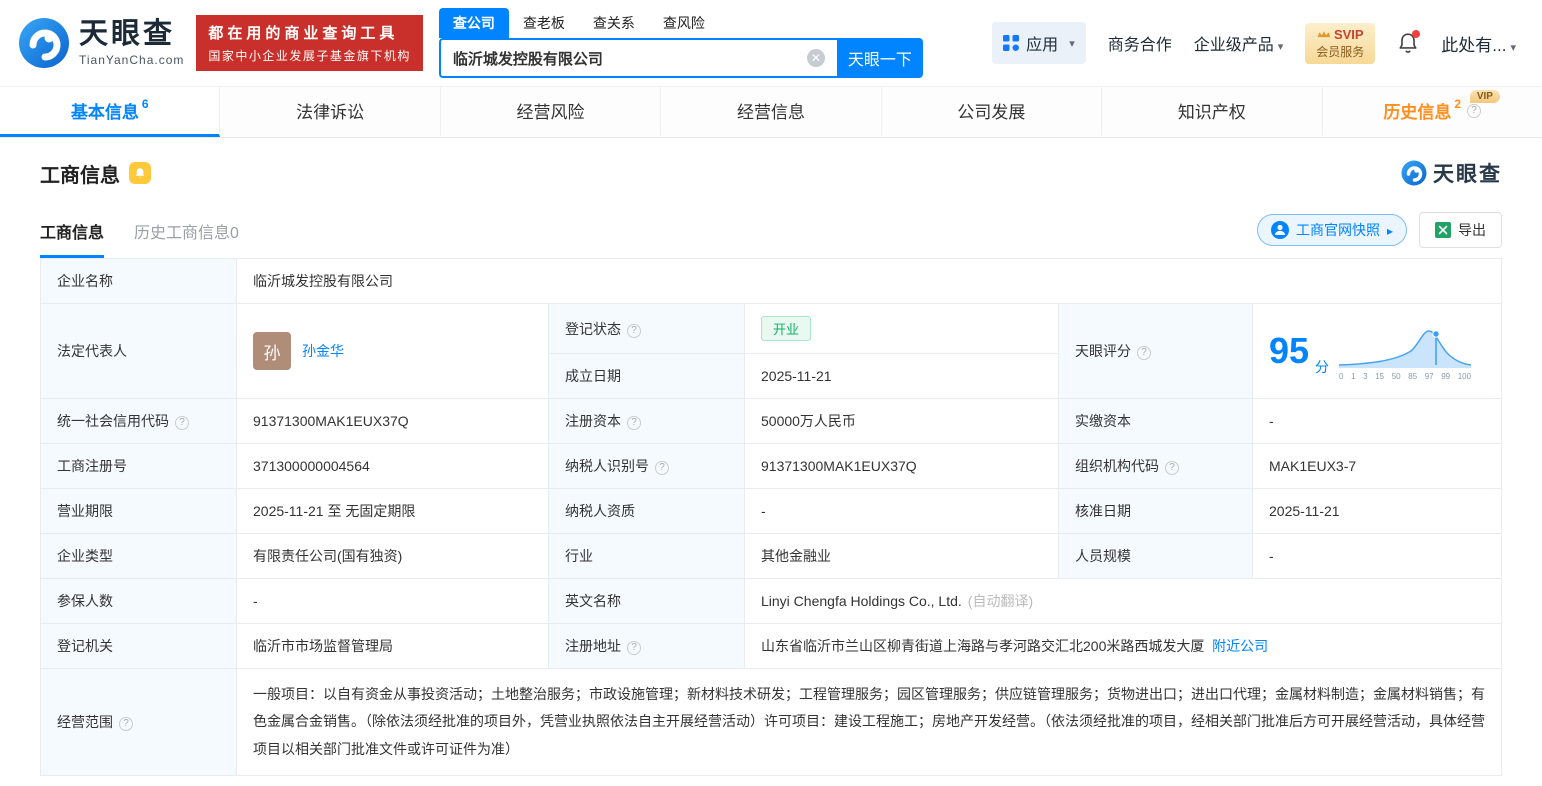 This screenshot has height=786, width=1542. Describe the element at coordinates (1348, 34) in the screenshot. I see `svip-label: SVIP` at that location.